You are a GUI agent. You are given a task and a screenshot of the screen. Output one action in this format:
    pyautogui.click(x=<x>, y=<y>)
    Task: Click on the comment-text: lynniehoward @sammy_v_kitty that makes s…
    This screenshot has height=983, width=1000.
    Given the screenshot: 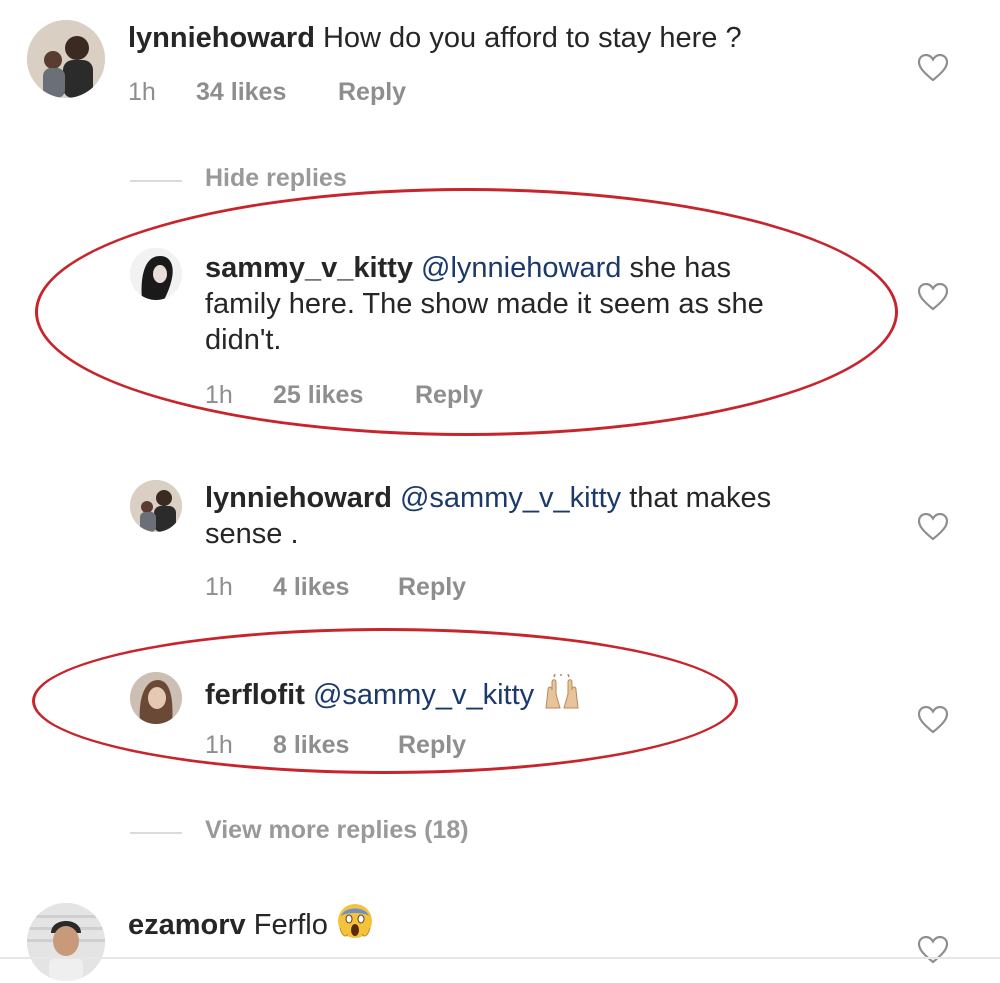 What is the action you would take?
    pyautogui.click(x=555, y=516)
    